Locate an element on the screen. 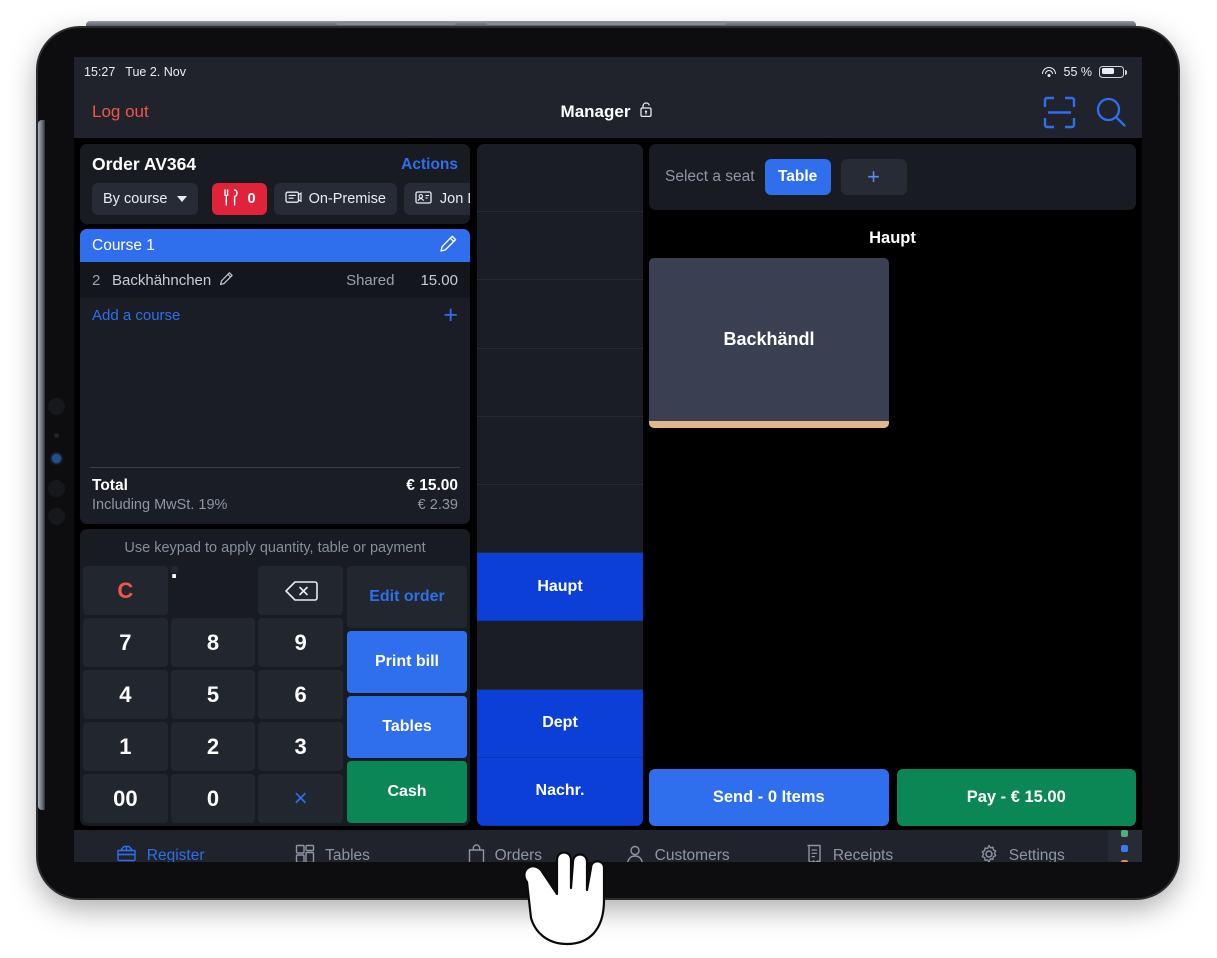  tab-settings: Settings is located at coordinates (1022, 853).